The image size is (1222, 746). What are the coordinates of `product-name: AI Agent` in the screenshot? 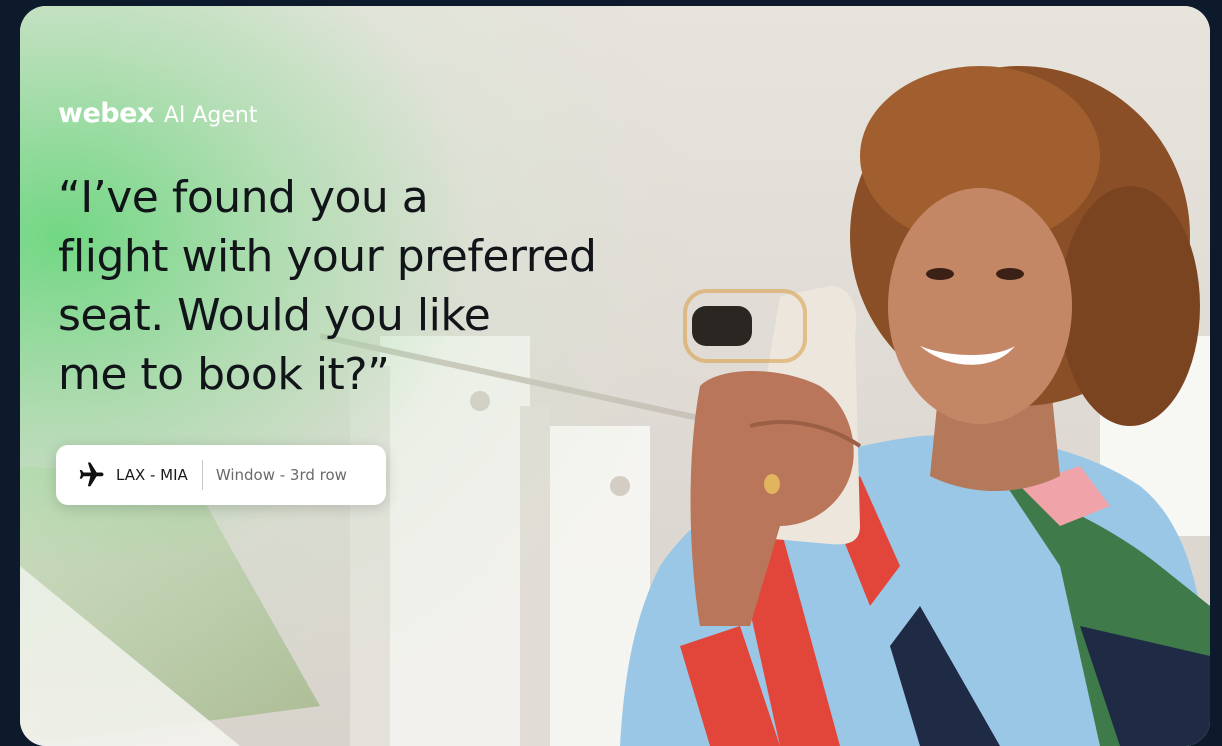 It's located at (210, 115).